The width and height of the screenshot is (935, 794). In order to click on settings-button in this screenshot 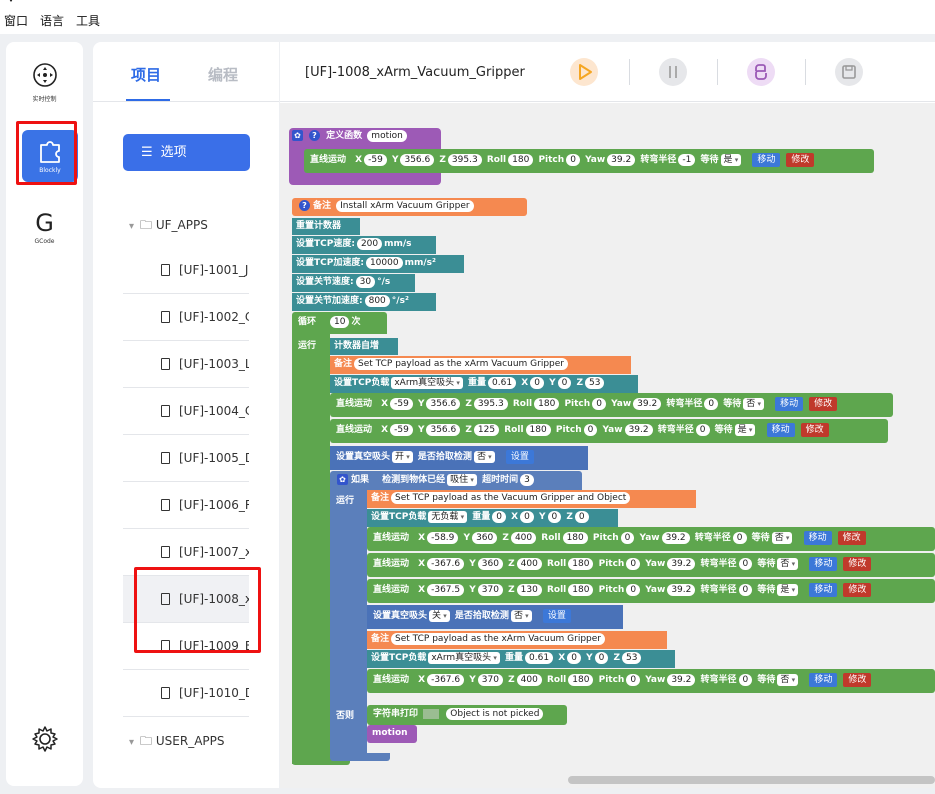, I will do `click(44, 741)`.